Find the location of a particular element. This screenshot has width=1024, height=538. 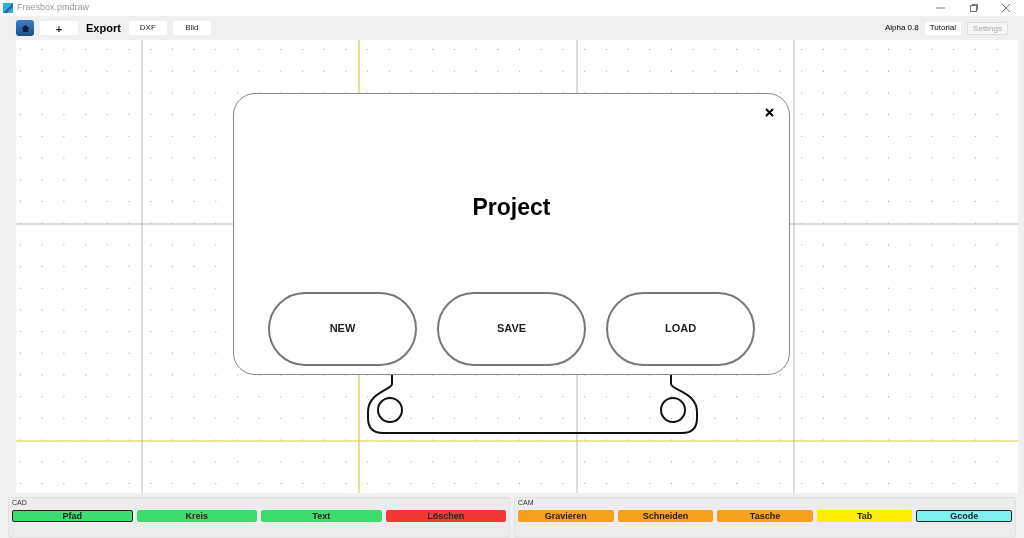

tool-button: Kreis is located at coordinates (196, 516).